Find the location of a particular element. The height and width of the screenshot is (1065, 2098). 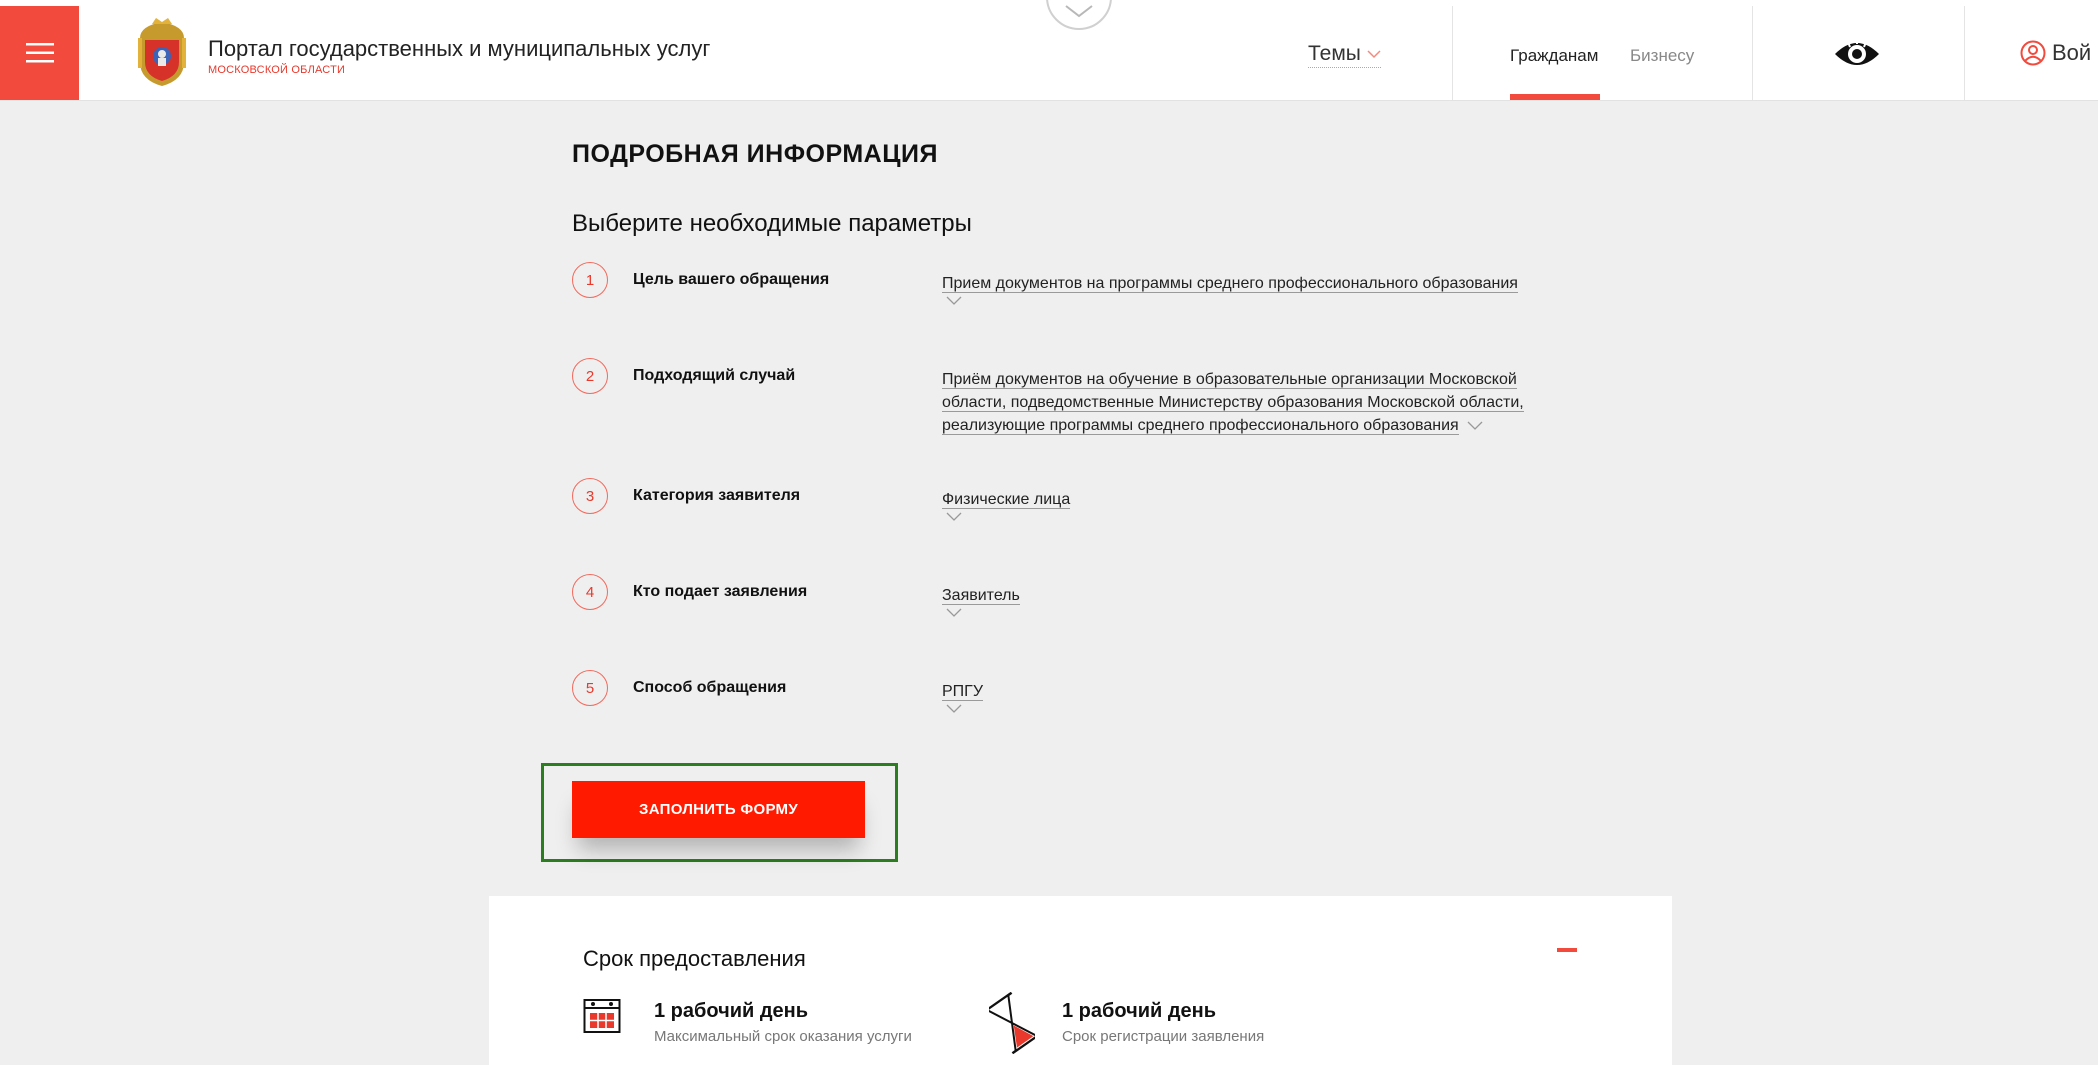

login-button: Вой is located at coordinates (2055, 53).